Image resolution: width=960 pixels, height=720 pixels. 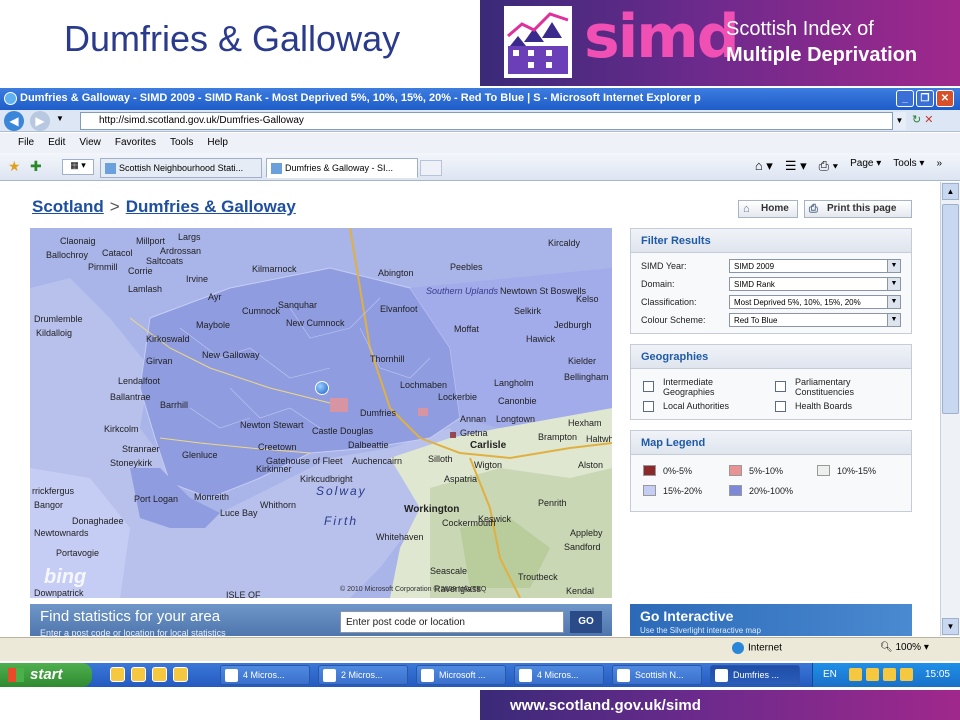 What do you see at coordinates (950, 626) in the screenshot?
I see `scroll-down-icon: ▼` at bounding box center [950, 626].